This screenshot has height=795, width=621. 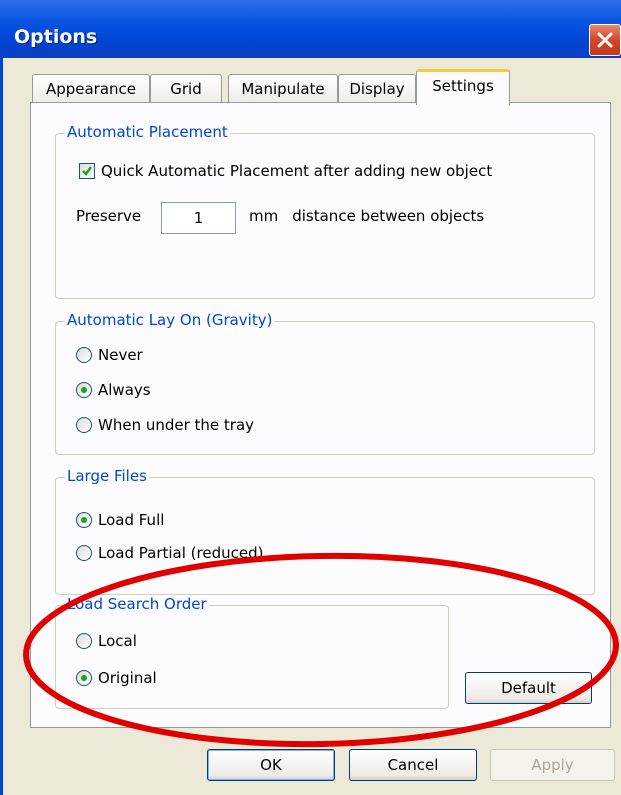 I want to click on title-bar: Options, so click(x=310, y=29).